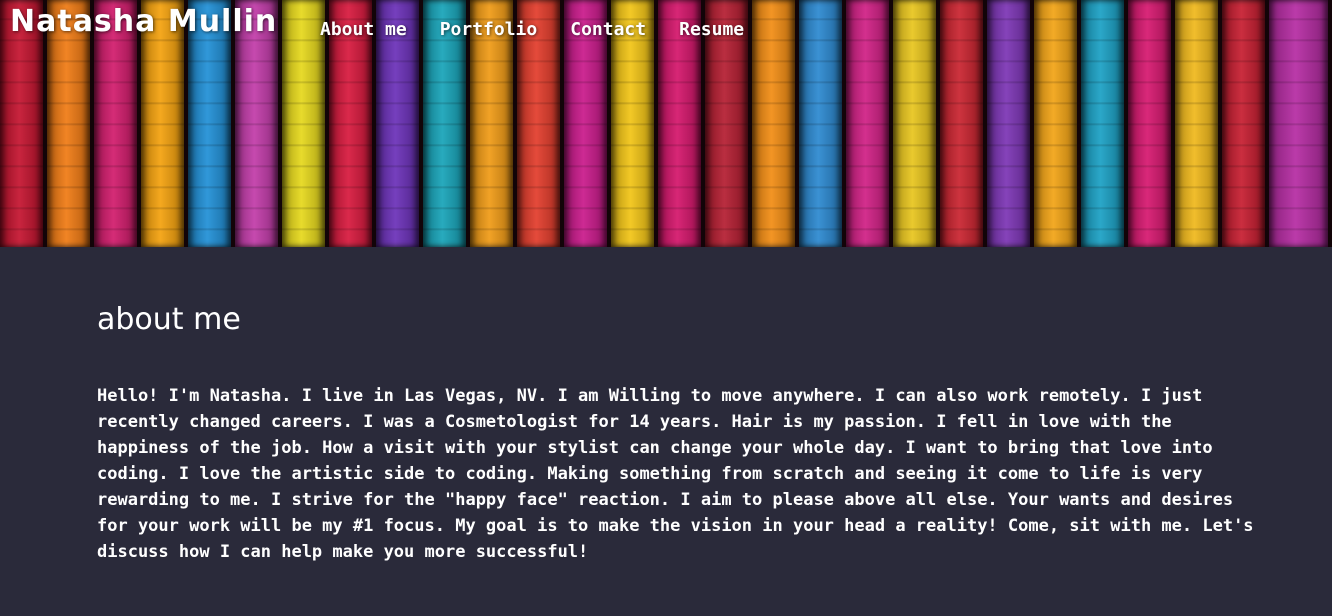 The image size is (1332, 616). What do you see at coordinates (1330, 123) in the screenshot?
I see `plank-gap` at bounding box center [1330, 123].